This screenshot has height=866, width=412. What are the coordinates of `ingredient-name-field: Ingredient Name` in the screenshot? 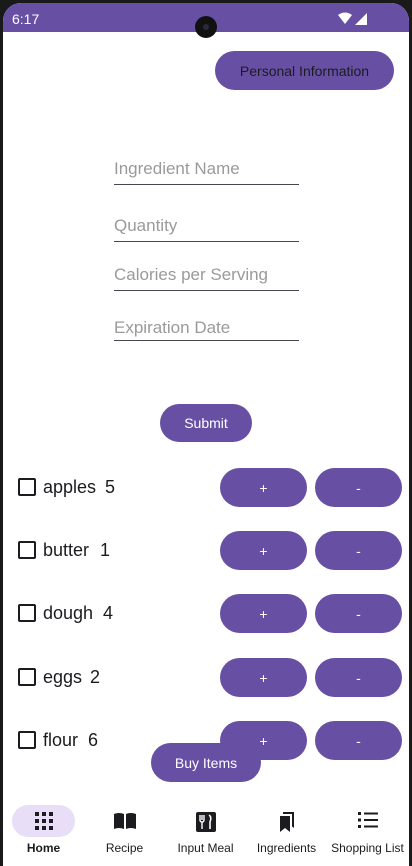 It's located at (206, 170).